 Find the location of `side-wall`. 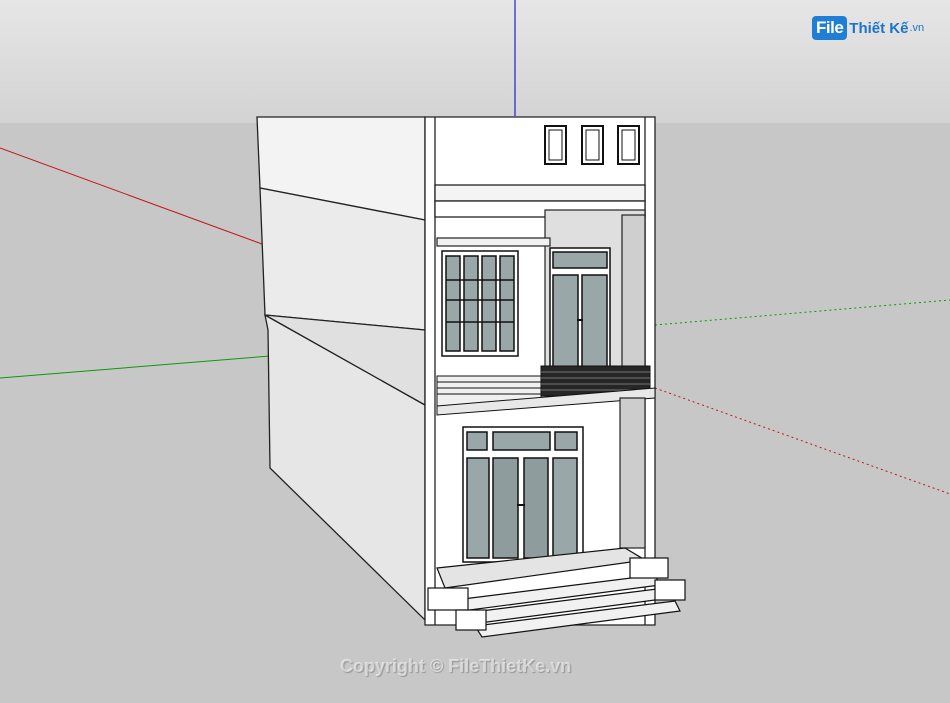

side-wall is located at coordinates (341, 369).